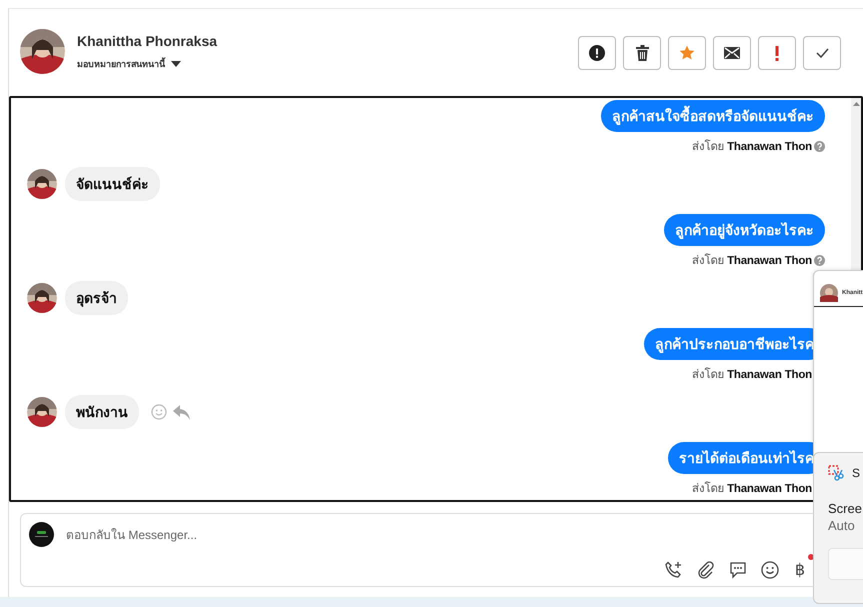 The width and height of the screenshot is (863, 607). Describe the element at coordinates (744, 230) in the screenshot. I see `sent-message: ลูกค้าอยู่จังหวัดอะไรคะ` at that location.